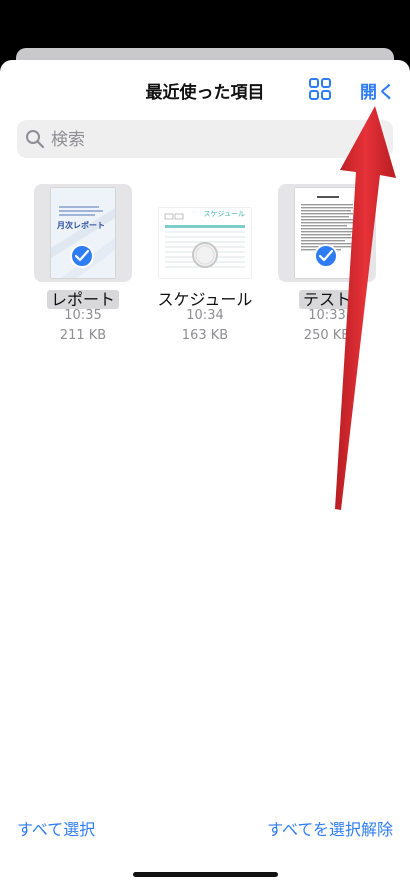 Image resolution: width=410 pixels, height=886 pixels. I want to click on file-size: 163 KB, so click(205, 335).